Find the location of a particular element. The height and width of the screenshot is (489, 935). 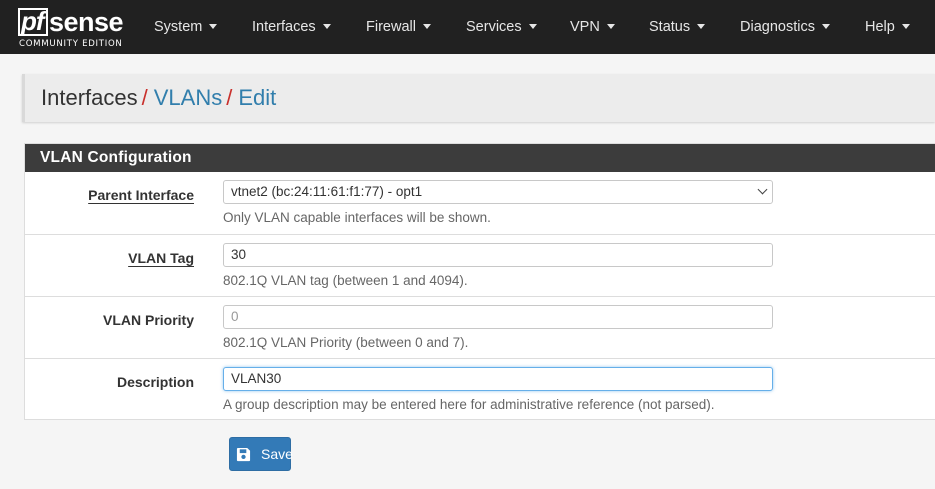

chevron-down-icon is located at coordinates (762, 189).